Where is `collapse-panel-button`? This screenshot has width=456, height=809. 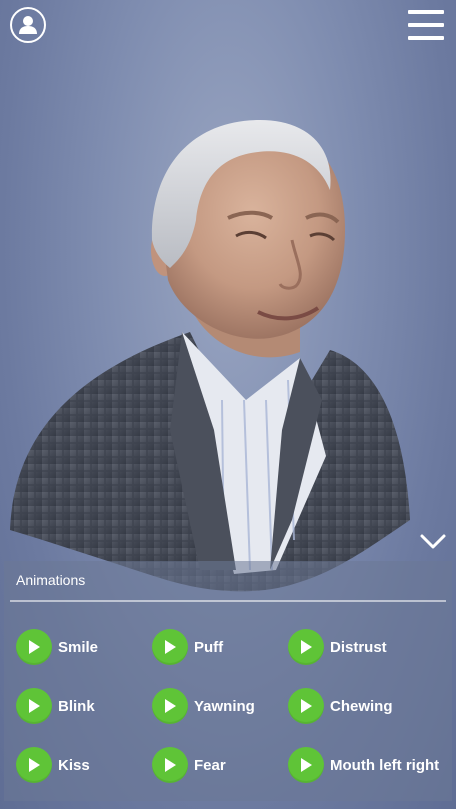 collapse-panel-button is located at coordinates (433, 542).